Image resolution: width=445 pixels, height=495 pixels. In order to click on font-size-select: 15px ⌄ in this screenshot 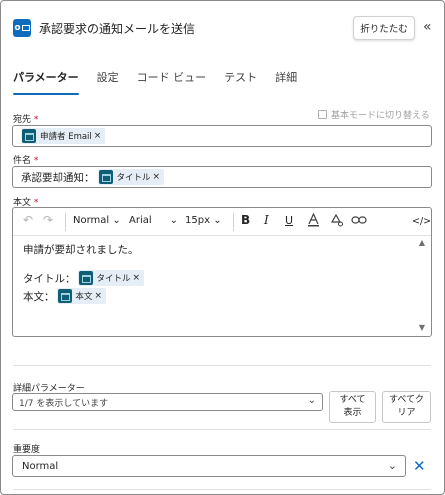, I will do `click(203, 220)`.